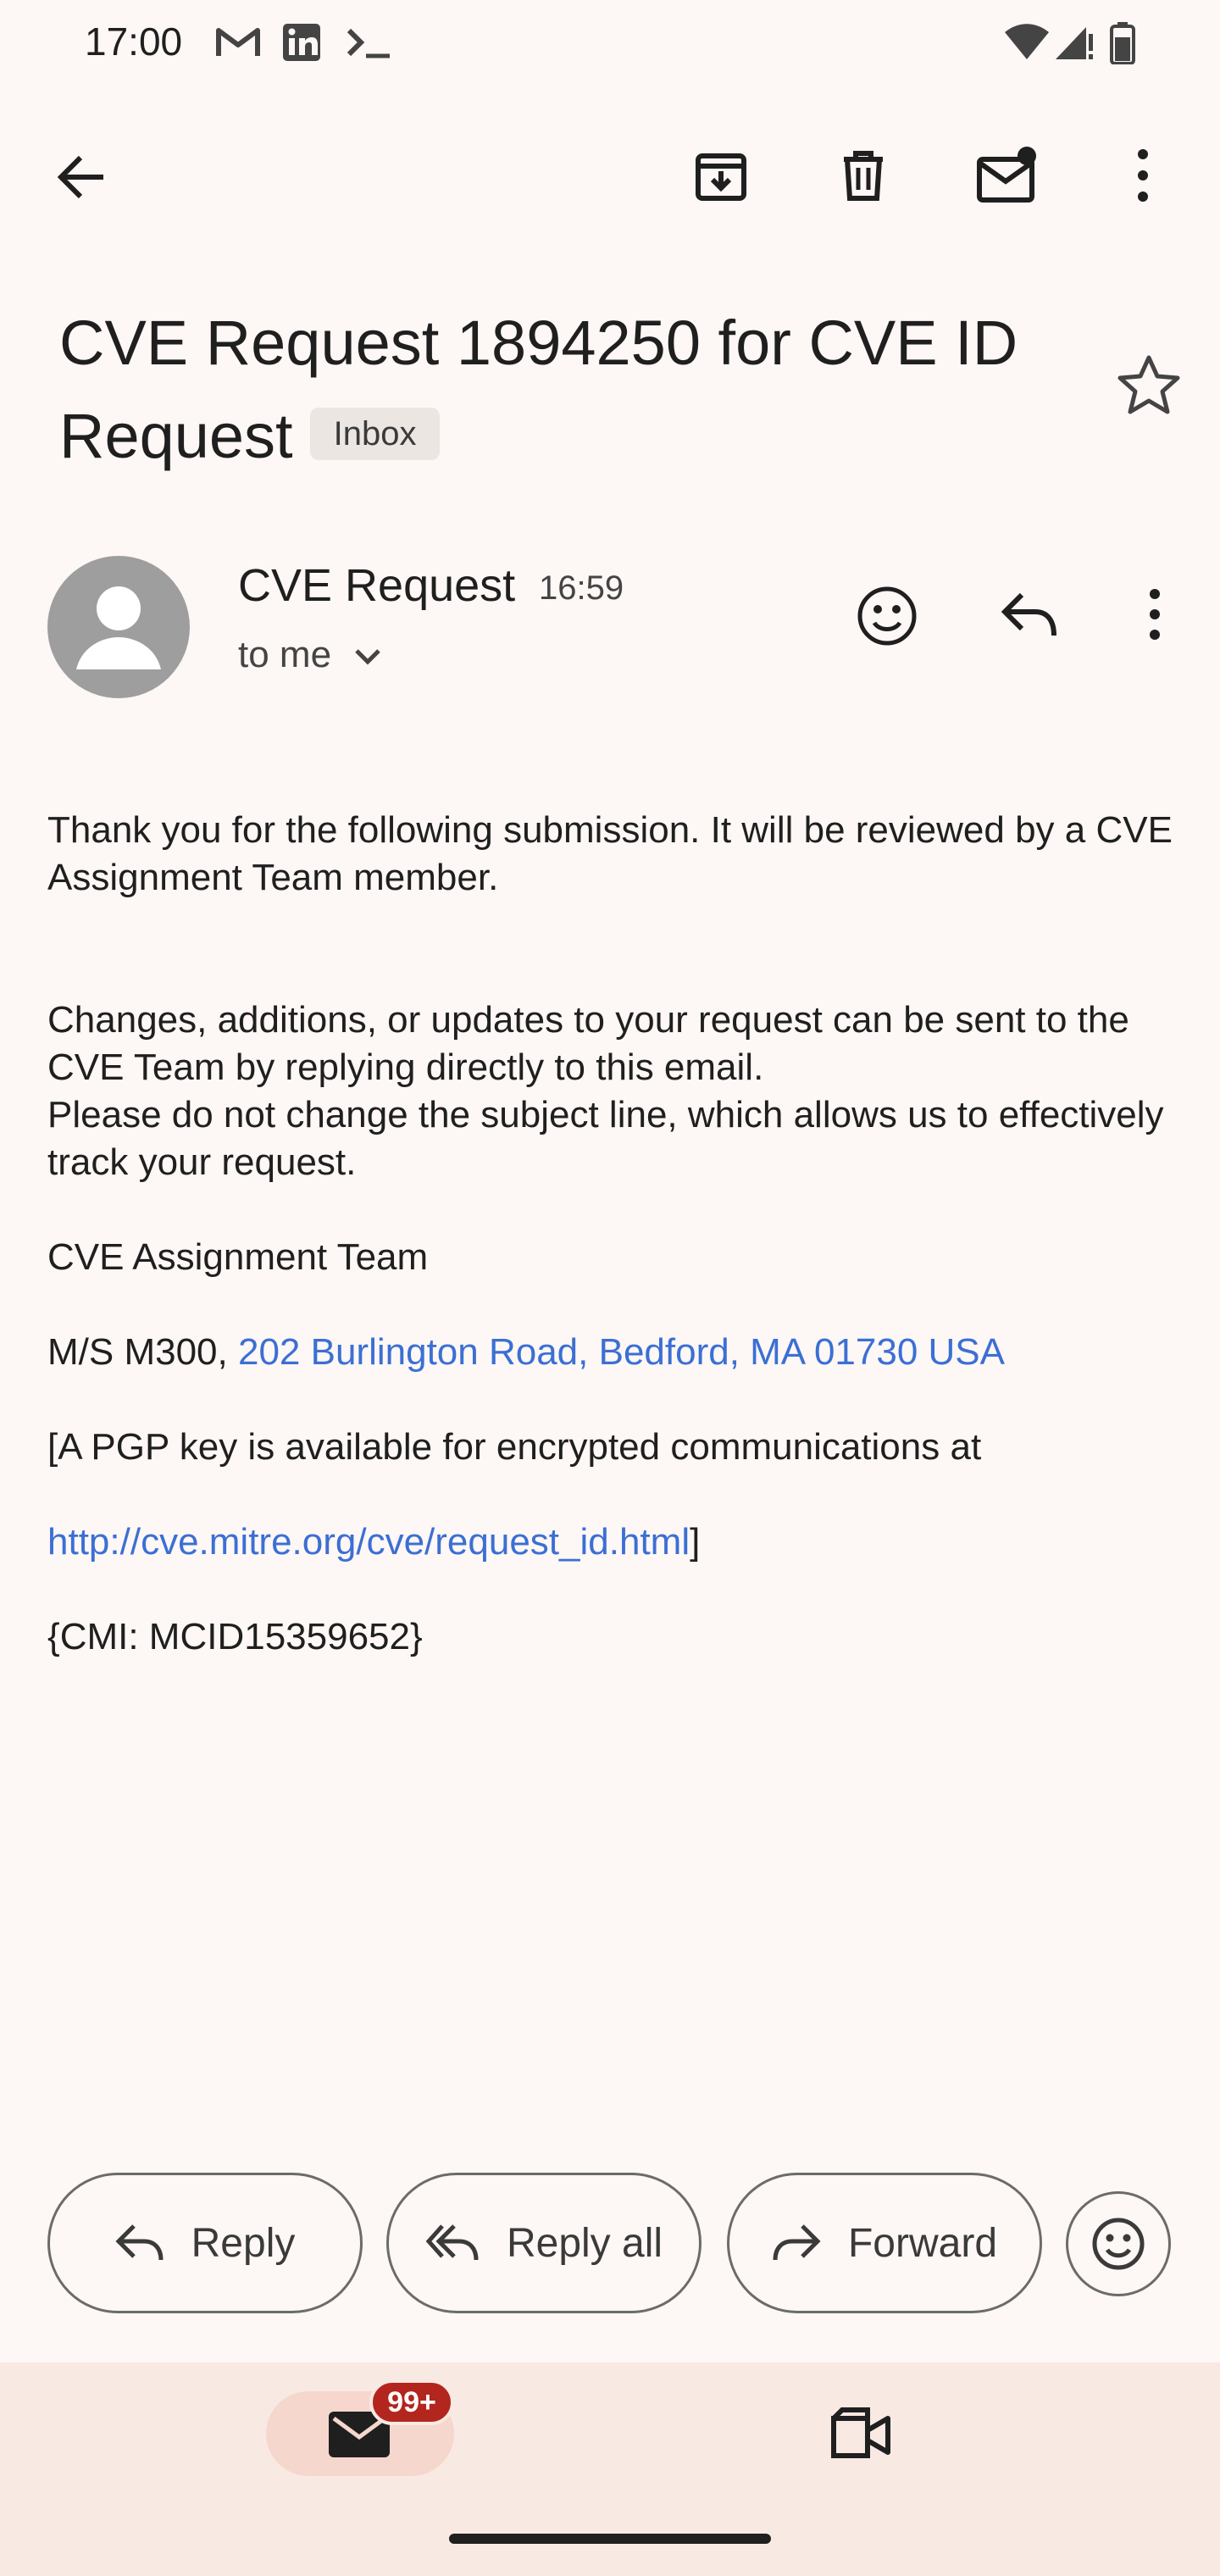  I want to click on emoji-react-button, so click(1118, 2243).